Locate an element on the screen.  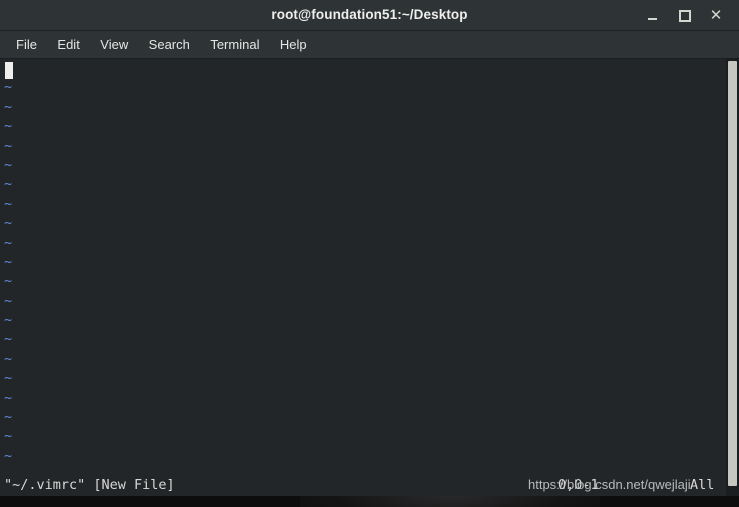
vim-statusline: "~/.vimrc" [New File] 0,0-1 All is located at coordinates (362, 485).